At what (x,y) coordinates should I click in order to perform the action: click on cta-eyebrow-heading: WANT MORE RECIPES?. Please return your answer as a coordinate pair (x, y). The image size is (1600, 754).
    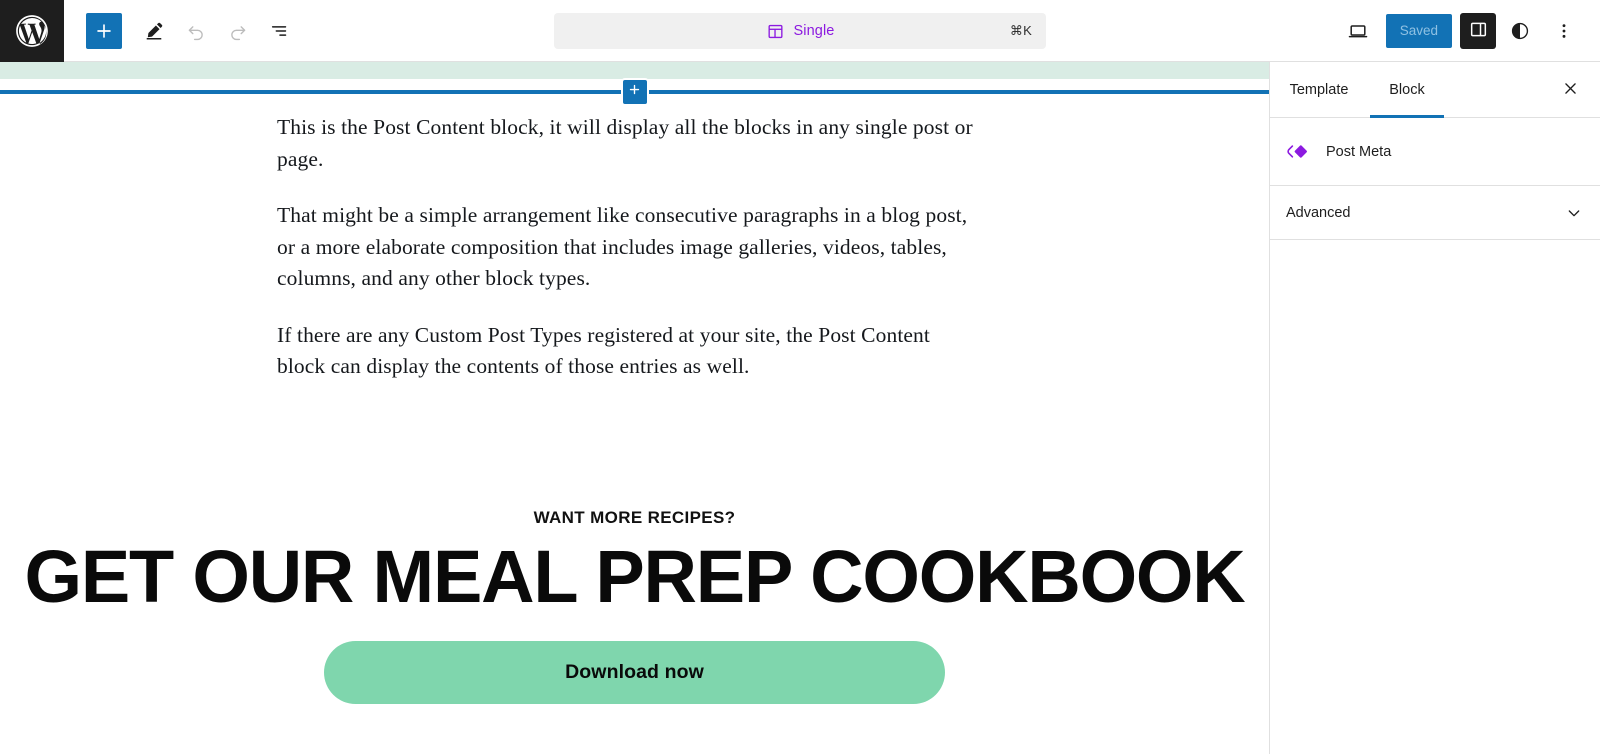
    Looking at the image, I should click on (634, 518).